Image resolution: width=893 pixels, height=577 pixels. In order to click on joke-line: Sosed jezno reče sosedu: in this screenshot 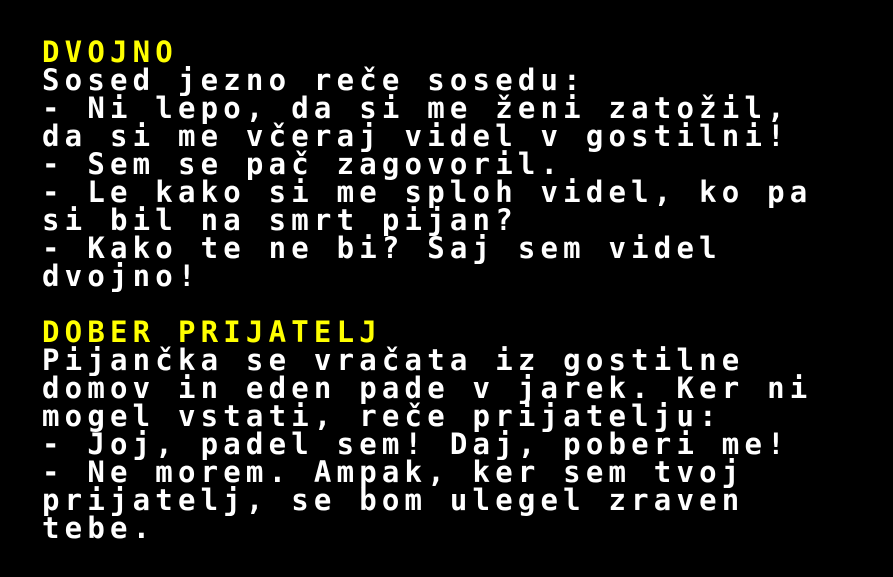, I will do `click(314, 80)`.